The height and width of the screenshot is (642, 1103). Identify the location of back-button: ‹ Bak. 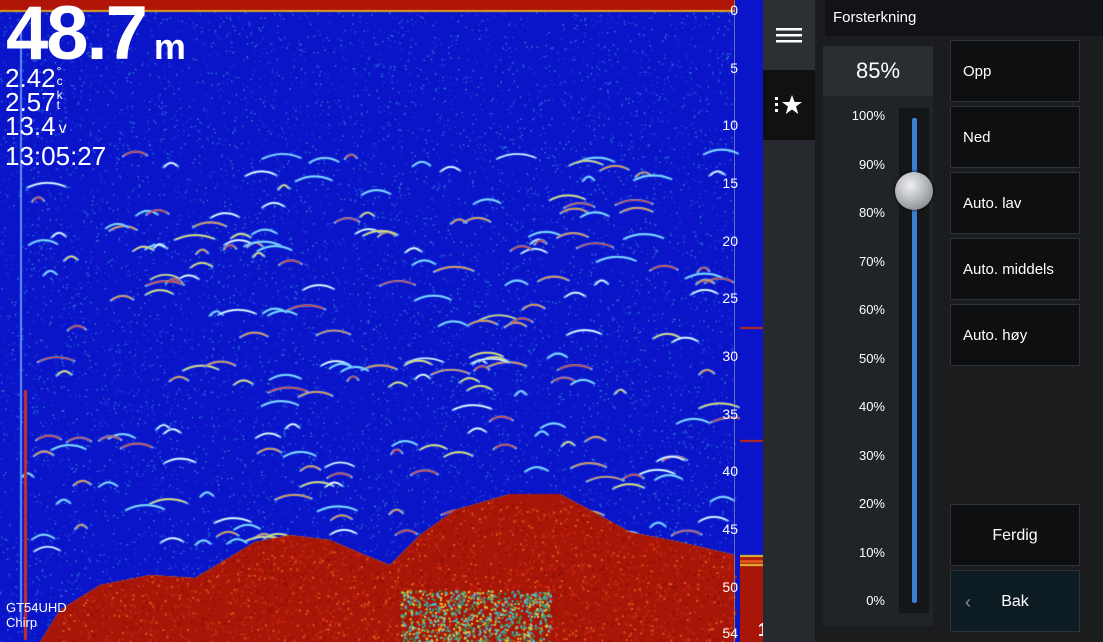
(1015, 601).